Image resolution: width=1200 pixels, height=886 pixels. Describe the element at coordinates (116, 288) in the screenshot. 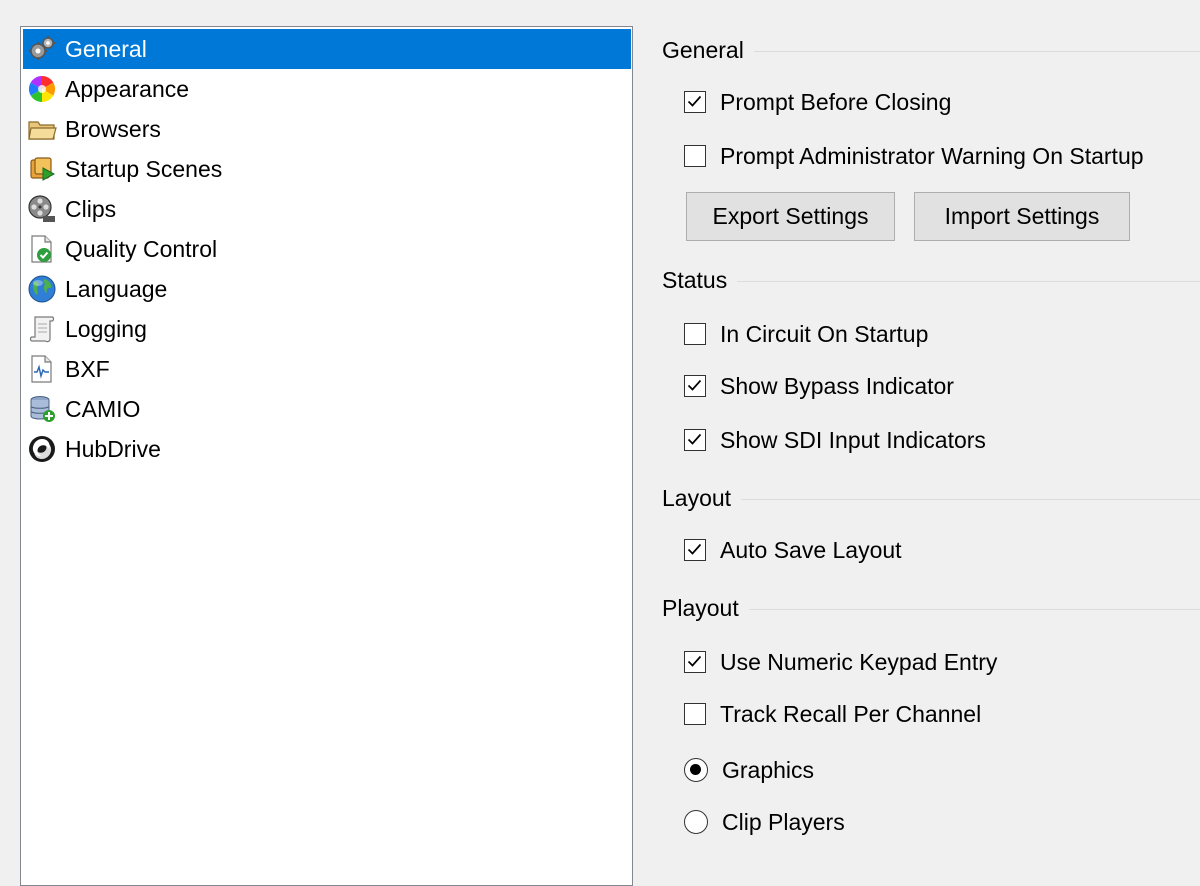

I see `nav-label: Language` at that location.